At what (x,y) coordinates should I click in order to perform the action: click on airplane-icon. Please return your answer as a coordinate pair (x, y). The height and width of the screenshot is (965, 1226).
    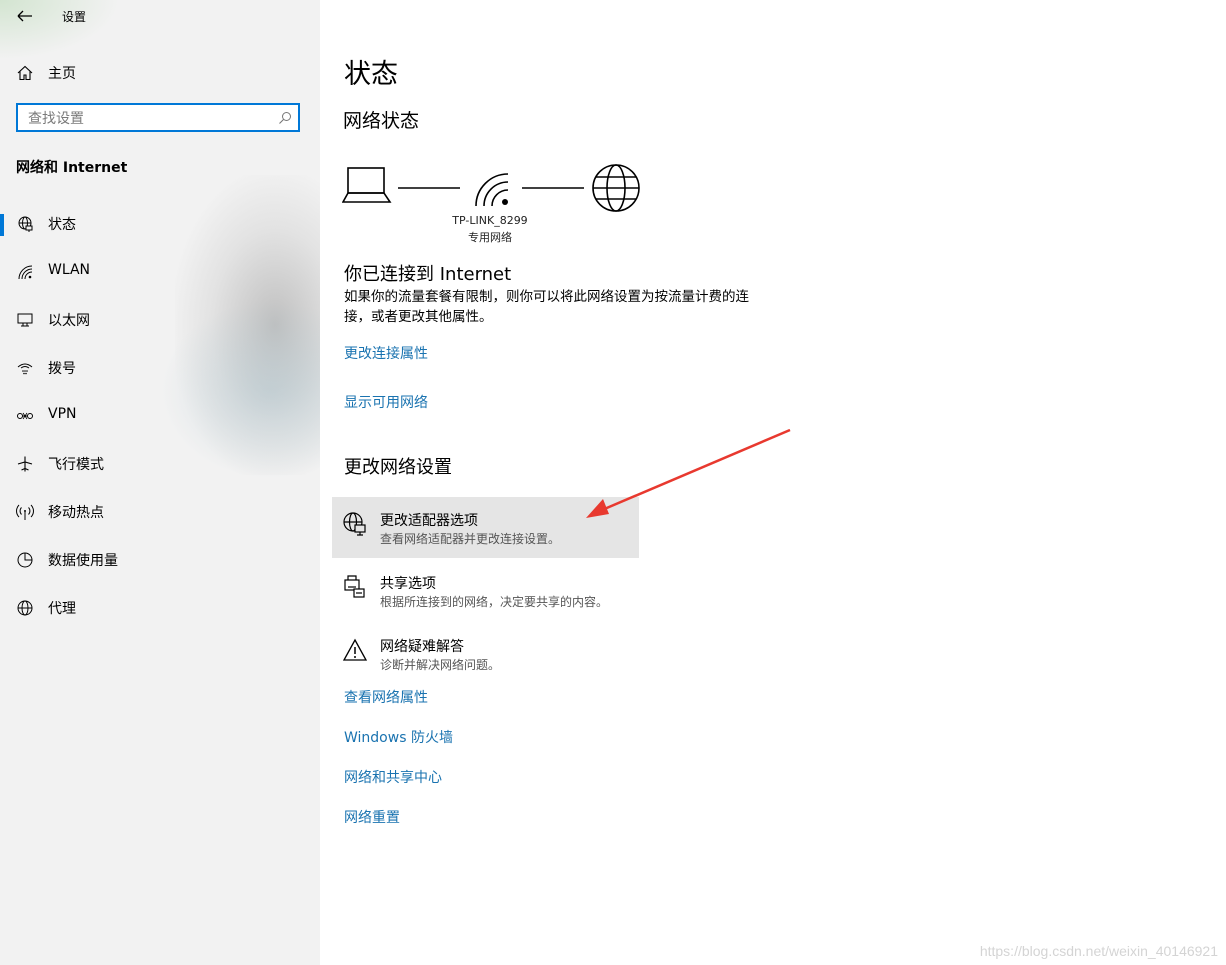
    Looking at the image, I should click on (25, 464).